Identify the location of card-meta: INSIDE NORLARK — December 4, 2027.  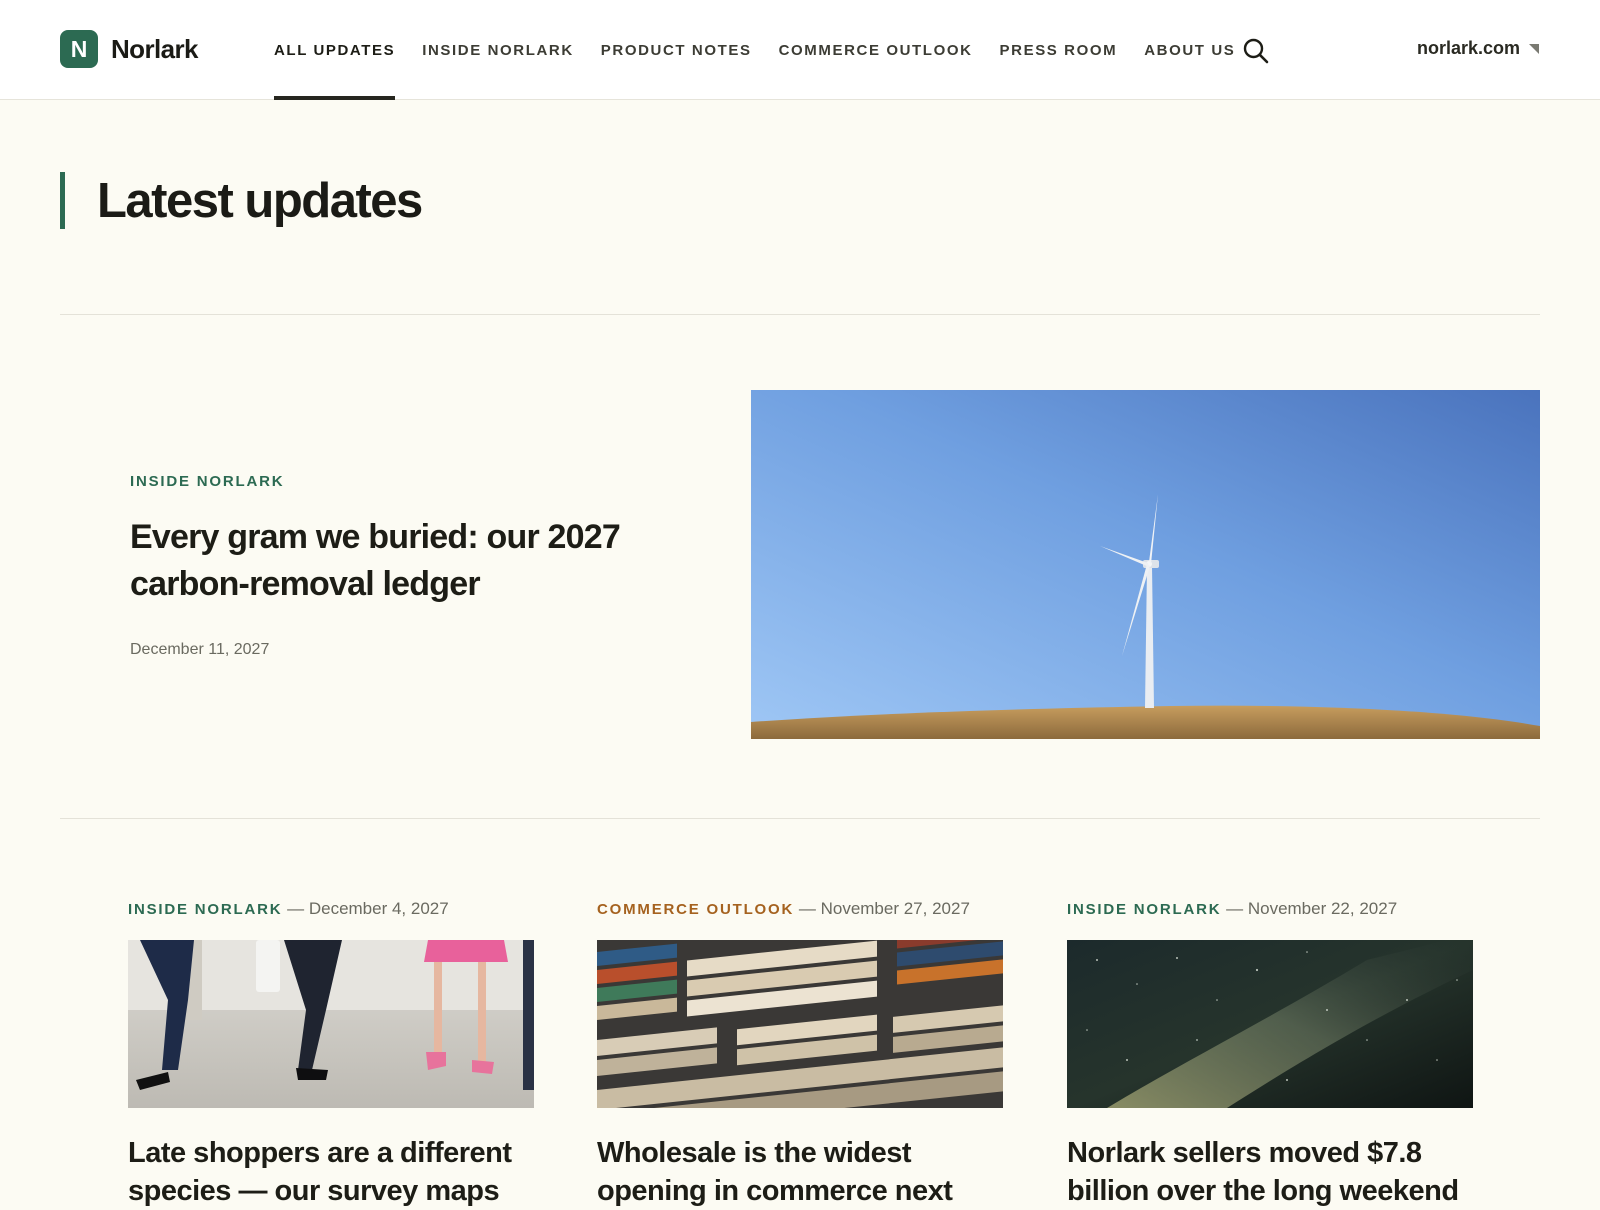
(331, 909).